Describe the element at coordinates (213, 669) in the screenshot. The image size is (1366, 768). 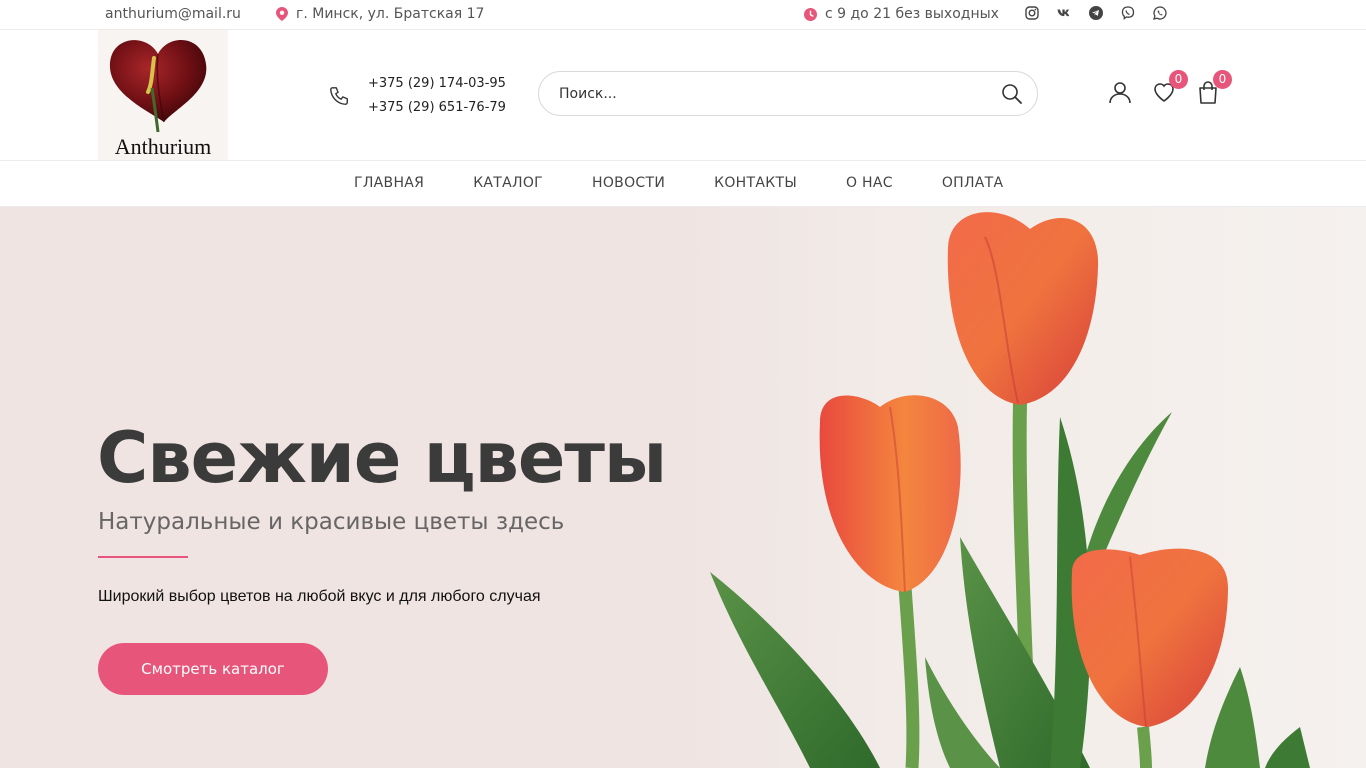
I see `view-catalog-button: Смотреть каталог` at that location.